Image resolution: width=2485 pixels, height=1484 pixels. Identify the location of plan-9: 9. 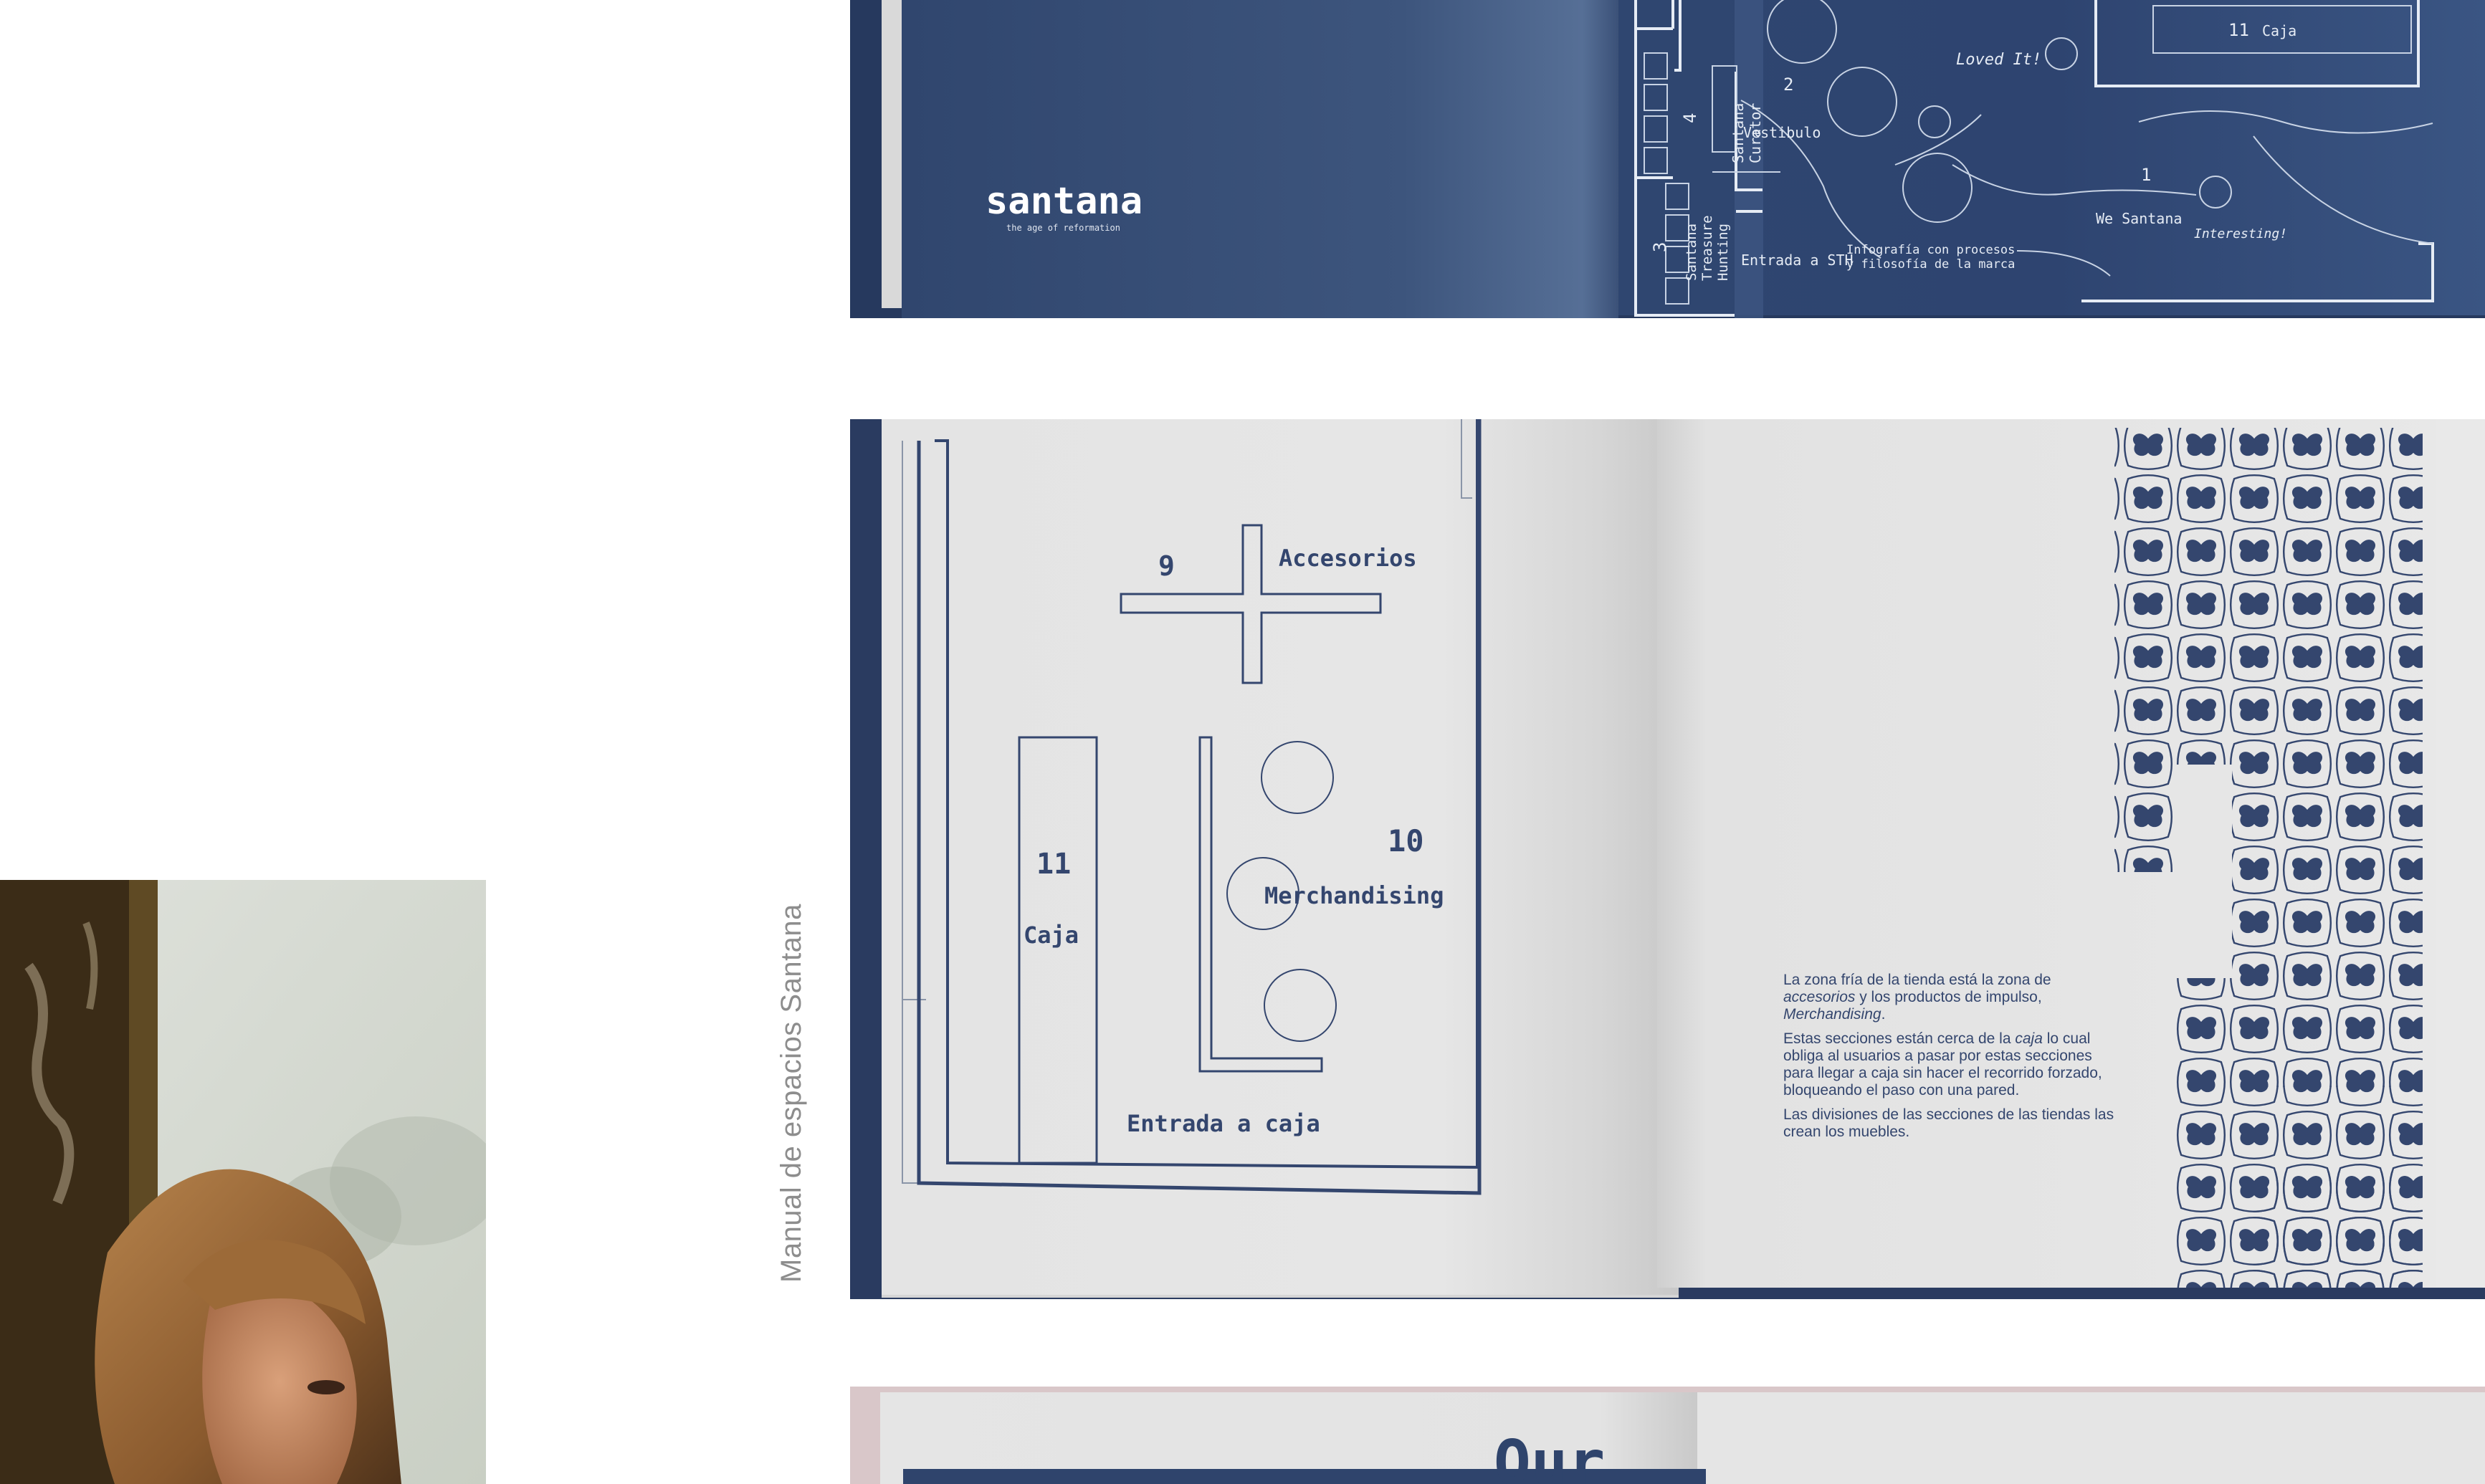
(1166, 566).